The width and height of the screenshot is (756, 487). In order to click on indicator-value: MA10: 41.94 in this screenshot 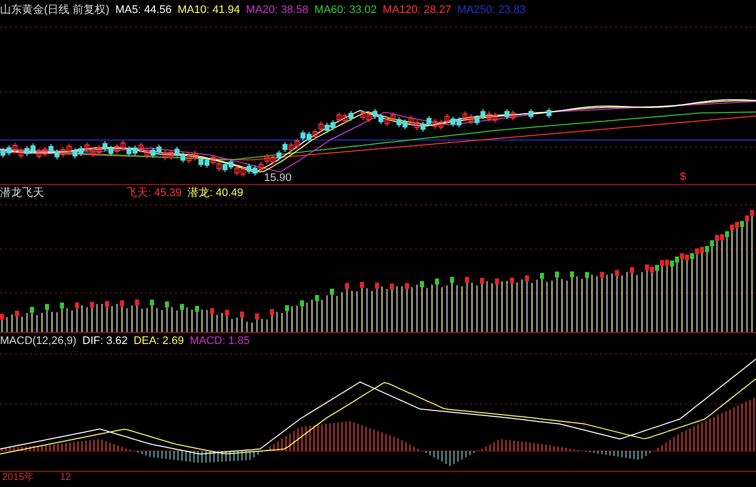, I will do `click(209, 10)`.